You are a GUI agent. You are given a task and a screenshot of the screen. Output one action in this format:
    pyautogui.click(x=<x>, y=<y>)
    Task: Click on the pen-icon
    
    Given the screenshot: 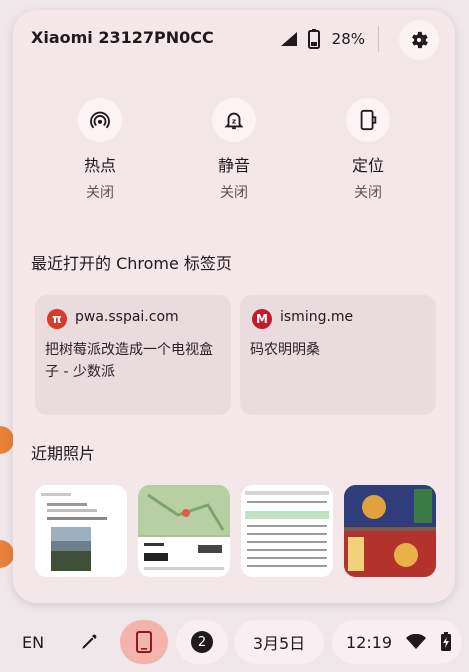 What is the action you would take?
    pyautogui.click(x=89, y=641)
    